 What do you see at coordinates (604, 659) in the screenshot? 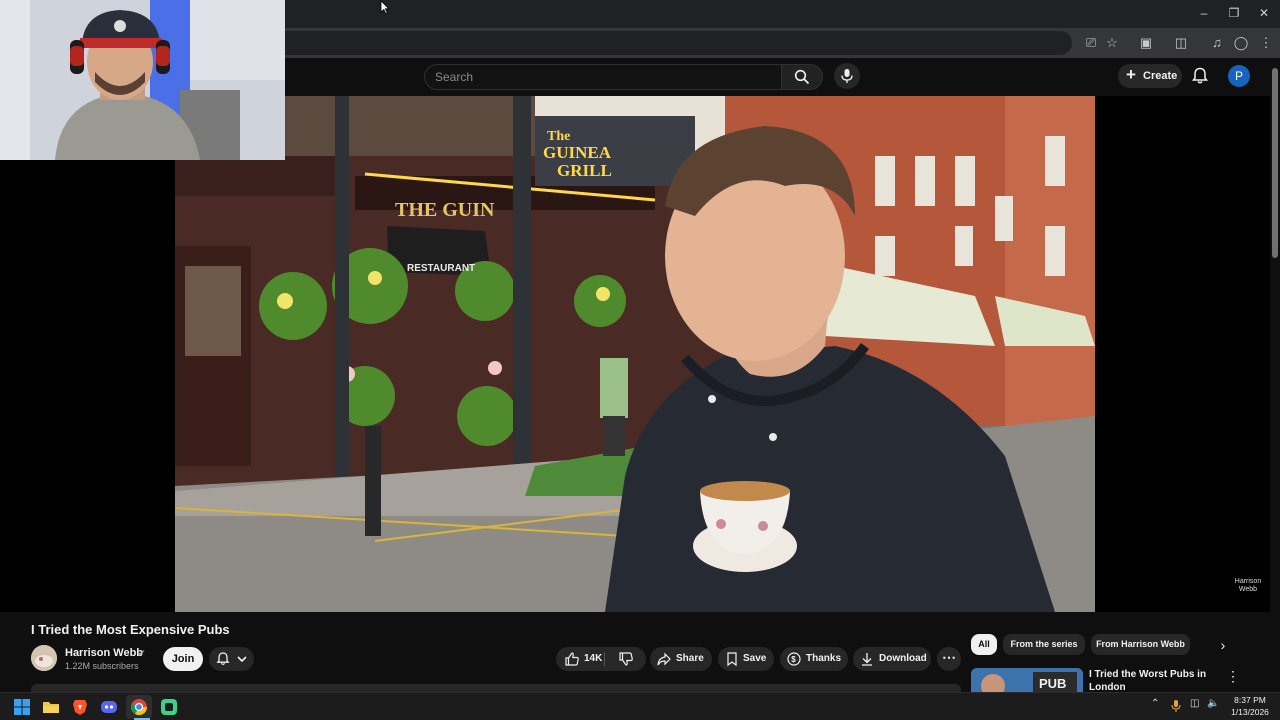
I see `like-separator` at bounding box center [604, 659].